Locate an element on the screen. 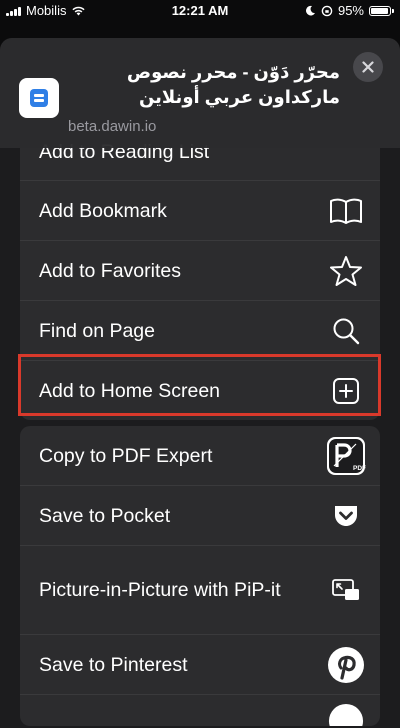 The width and height of the screenshot is (400, 728). close-button is located at coordinates (368, 67).